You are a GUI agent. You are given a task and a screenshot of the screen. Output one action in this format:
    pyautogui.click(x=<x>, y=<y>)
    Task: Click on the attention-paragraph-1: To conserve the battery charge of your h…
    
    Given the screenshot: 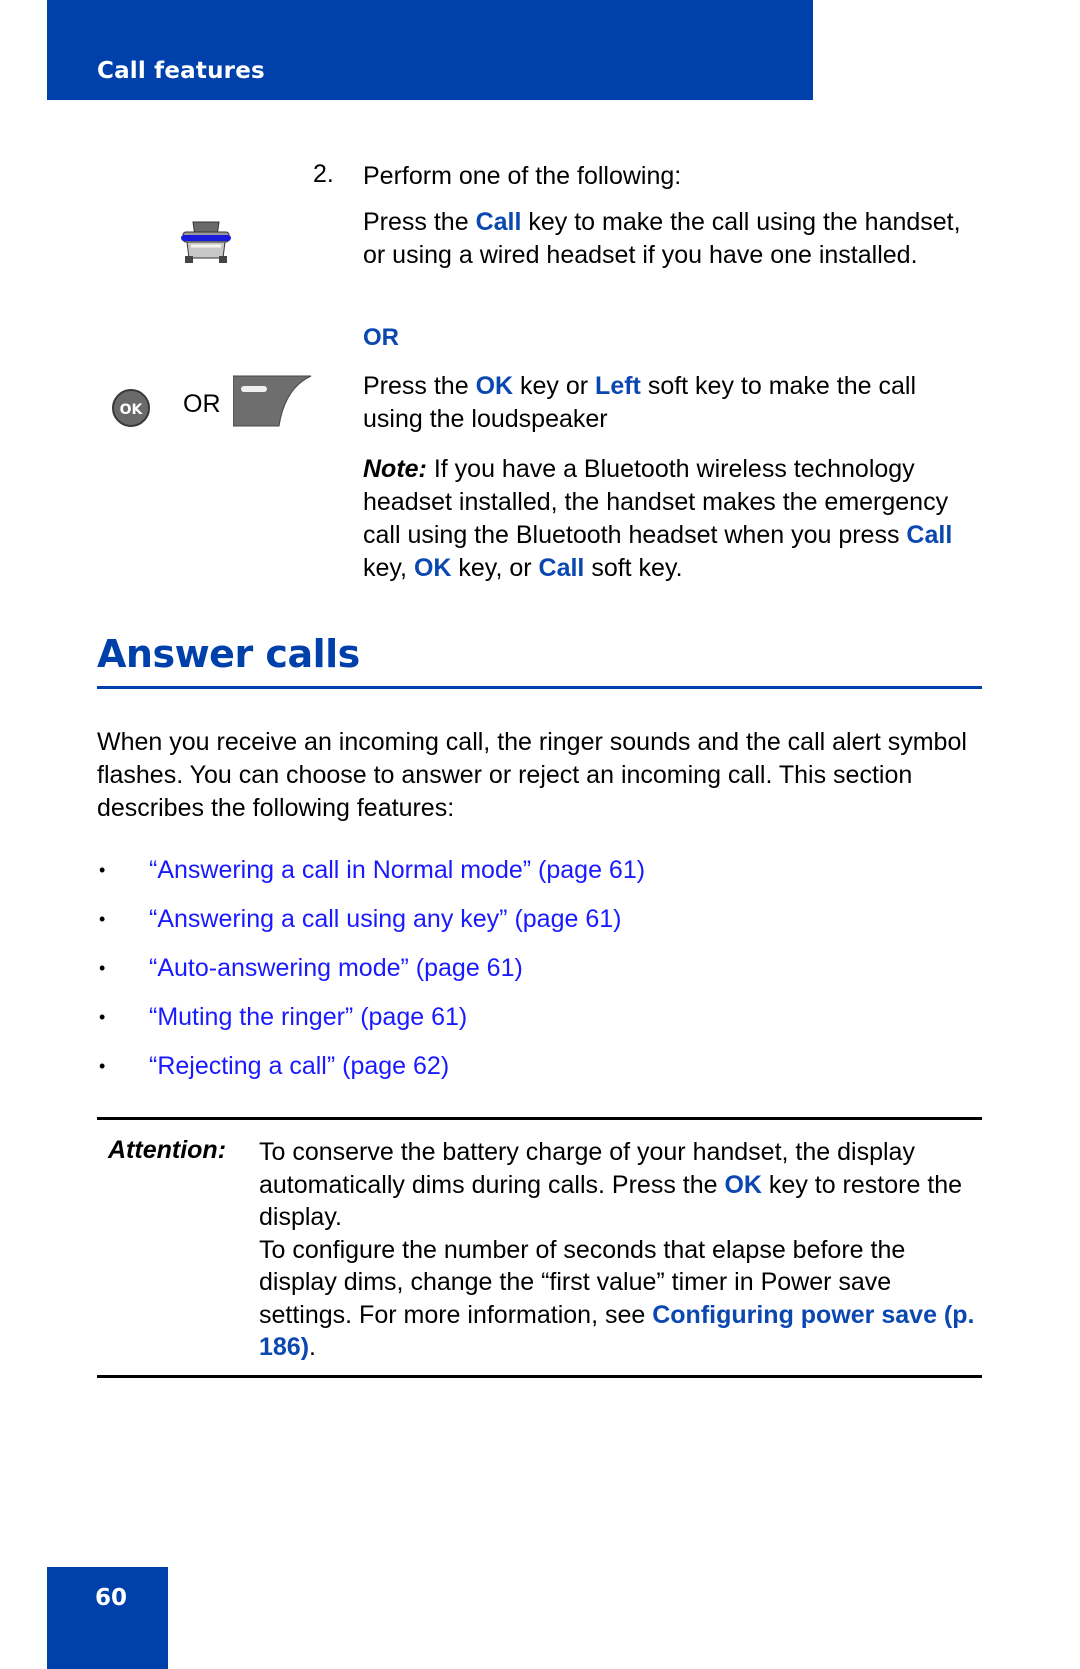 What is the action you would take?
    pyautogui.click(x=624, y=1185)
    